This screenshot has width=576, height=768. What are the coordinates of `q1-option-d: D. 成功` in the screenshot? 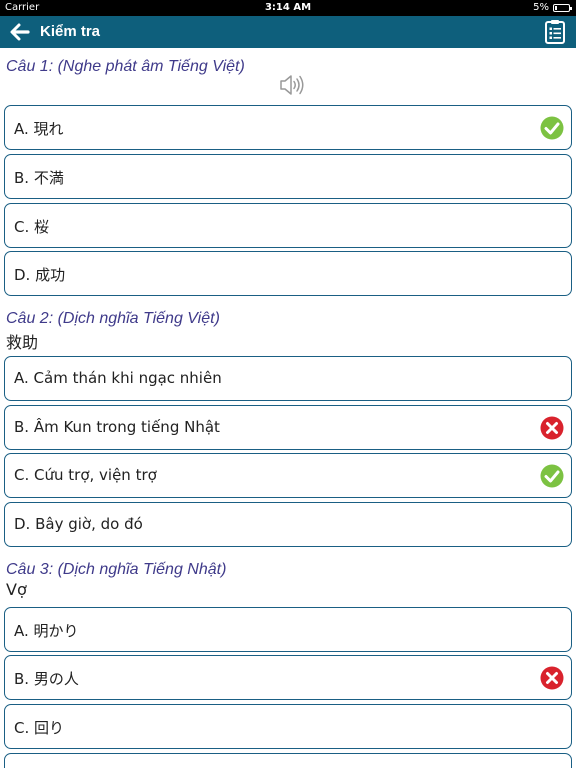 It's located at (288, 273).